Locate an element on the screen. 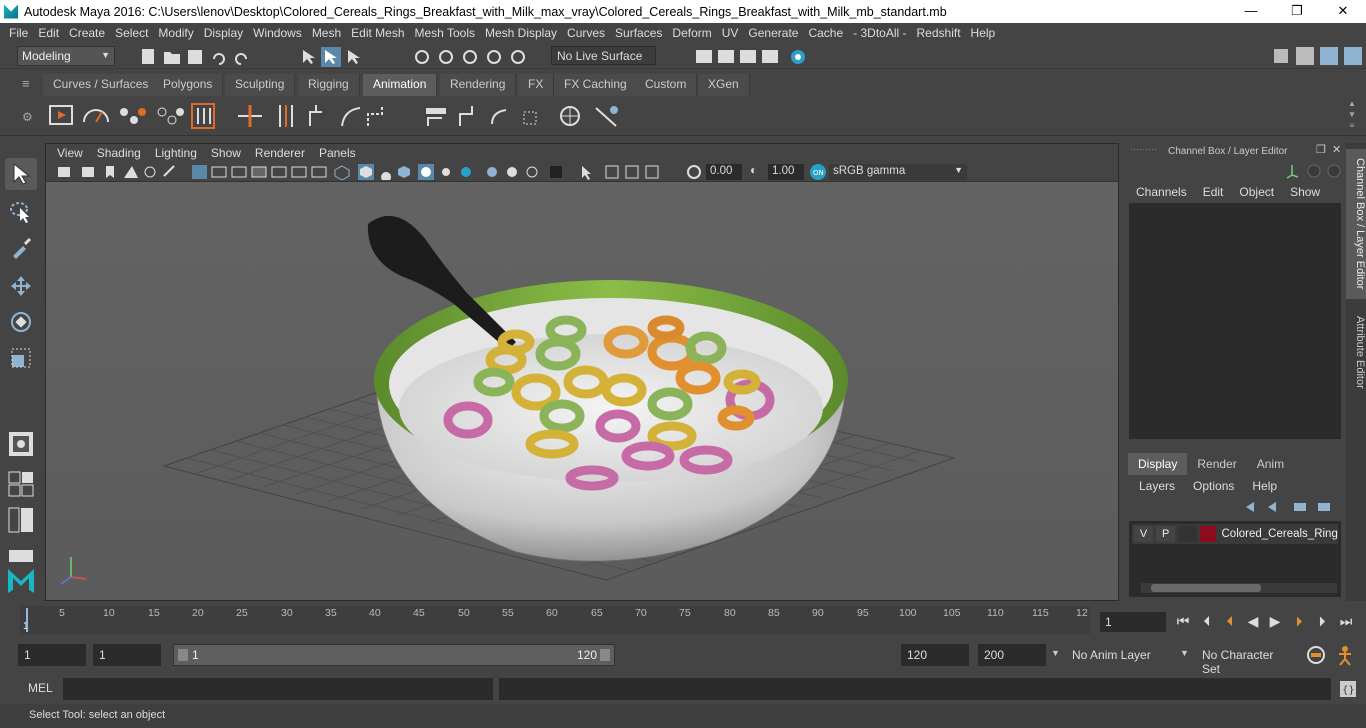  menu-uv: UV is located at coordinates (730, 33).